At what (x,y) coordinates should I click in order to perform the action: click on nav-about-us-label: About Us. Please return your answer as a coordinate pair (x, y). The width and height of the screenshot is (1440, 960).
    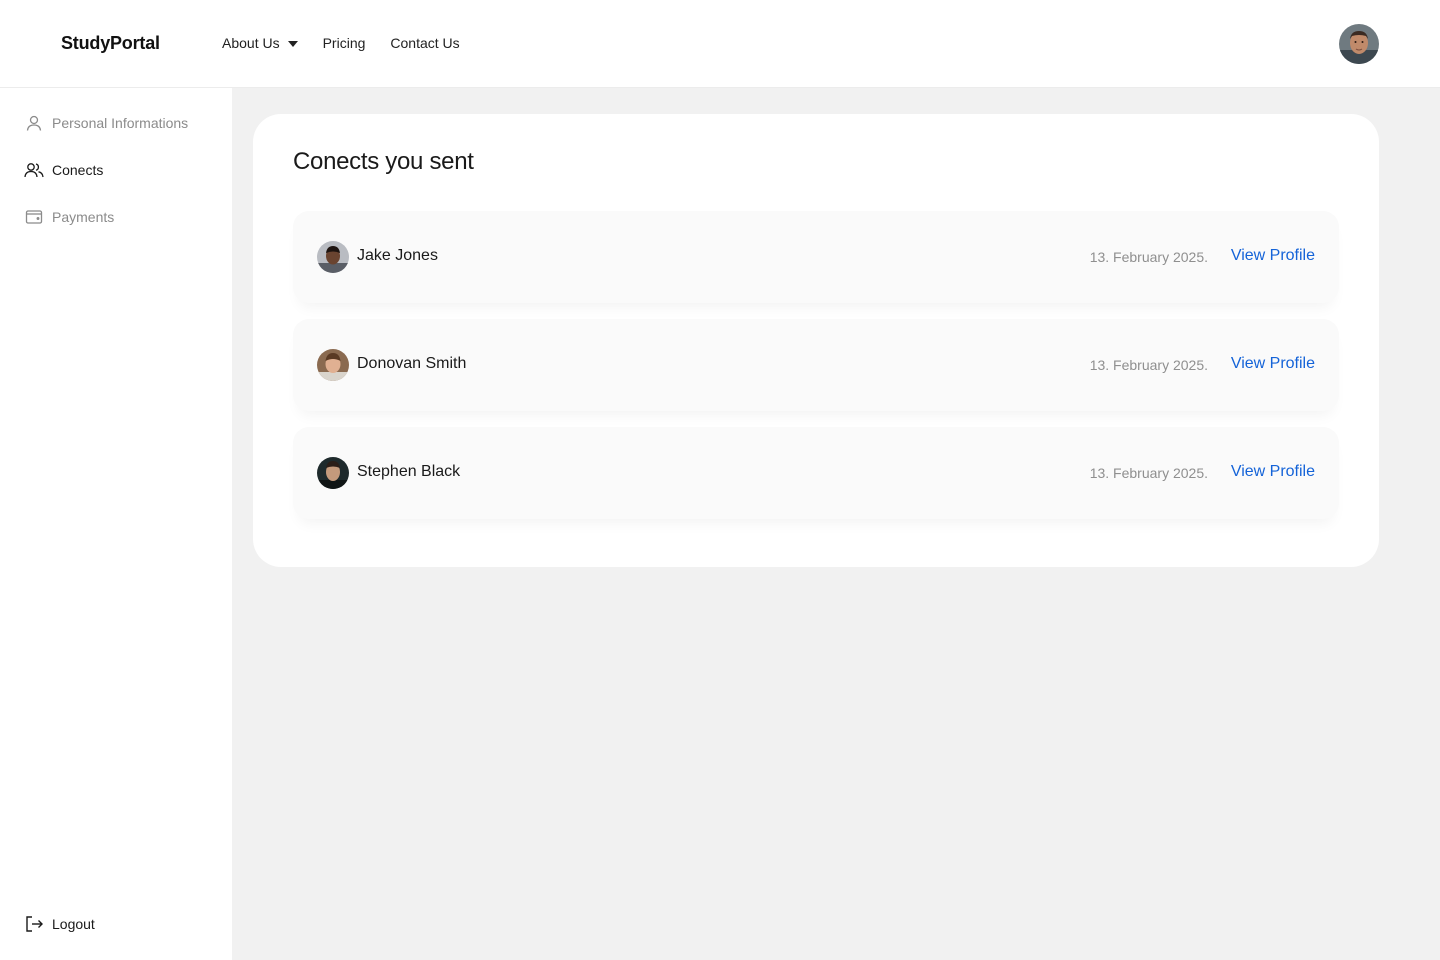
    Looking at the image, I should click on (251, 43).